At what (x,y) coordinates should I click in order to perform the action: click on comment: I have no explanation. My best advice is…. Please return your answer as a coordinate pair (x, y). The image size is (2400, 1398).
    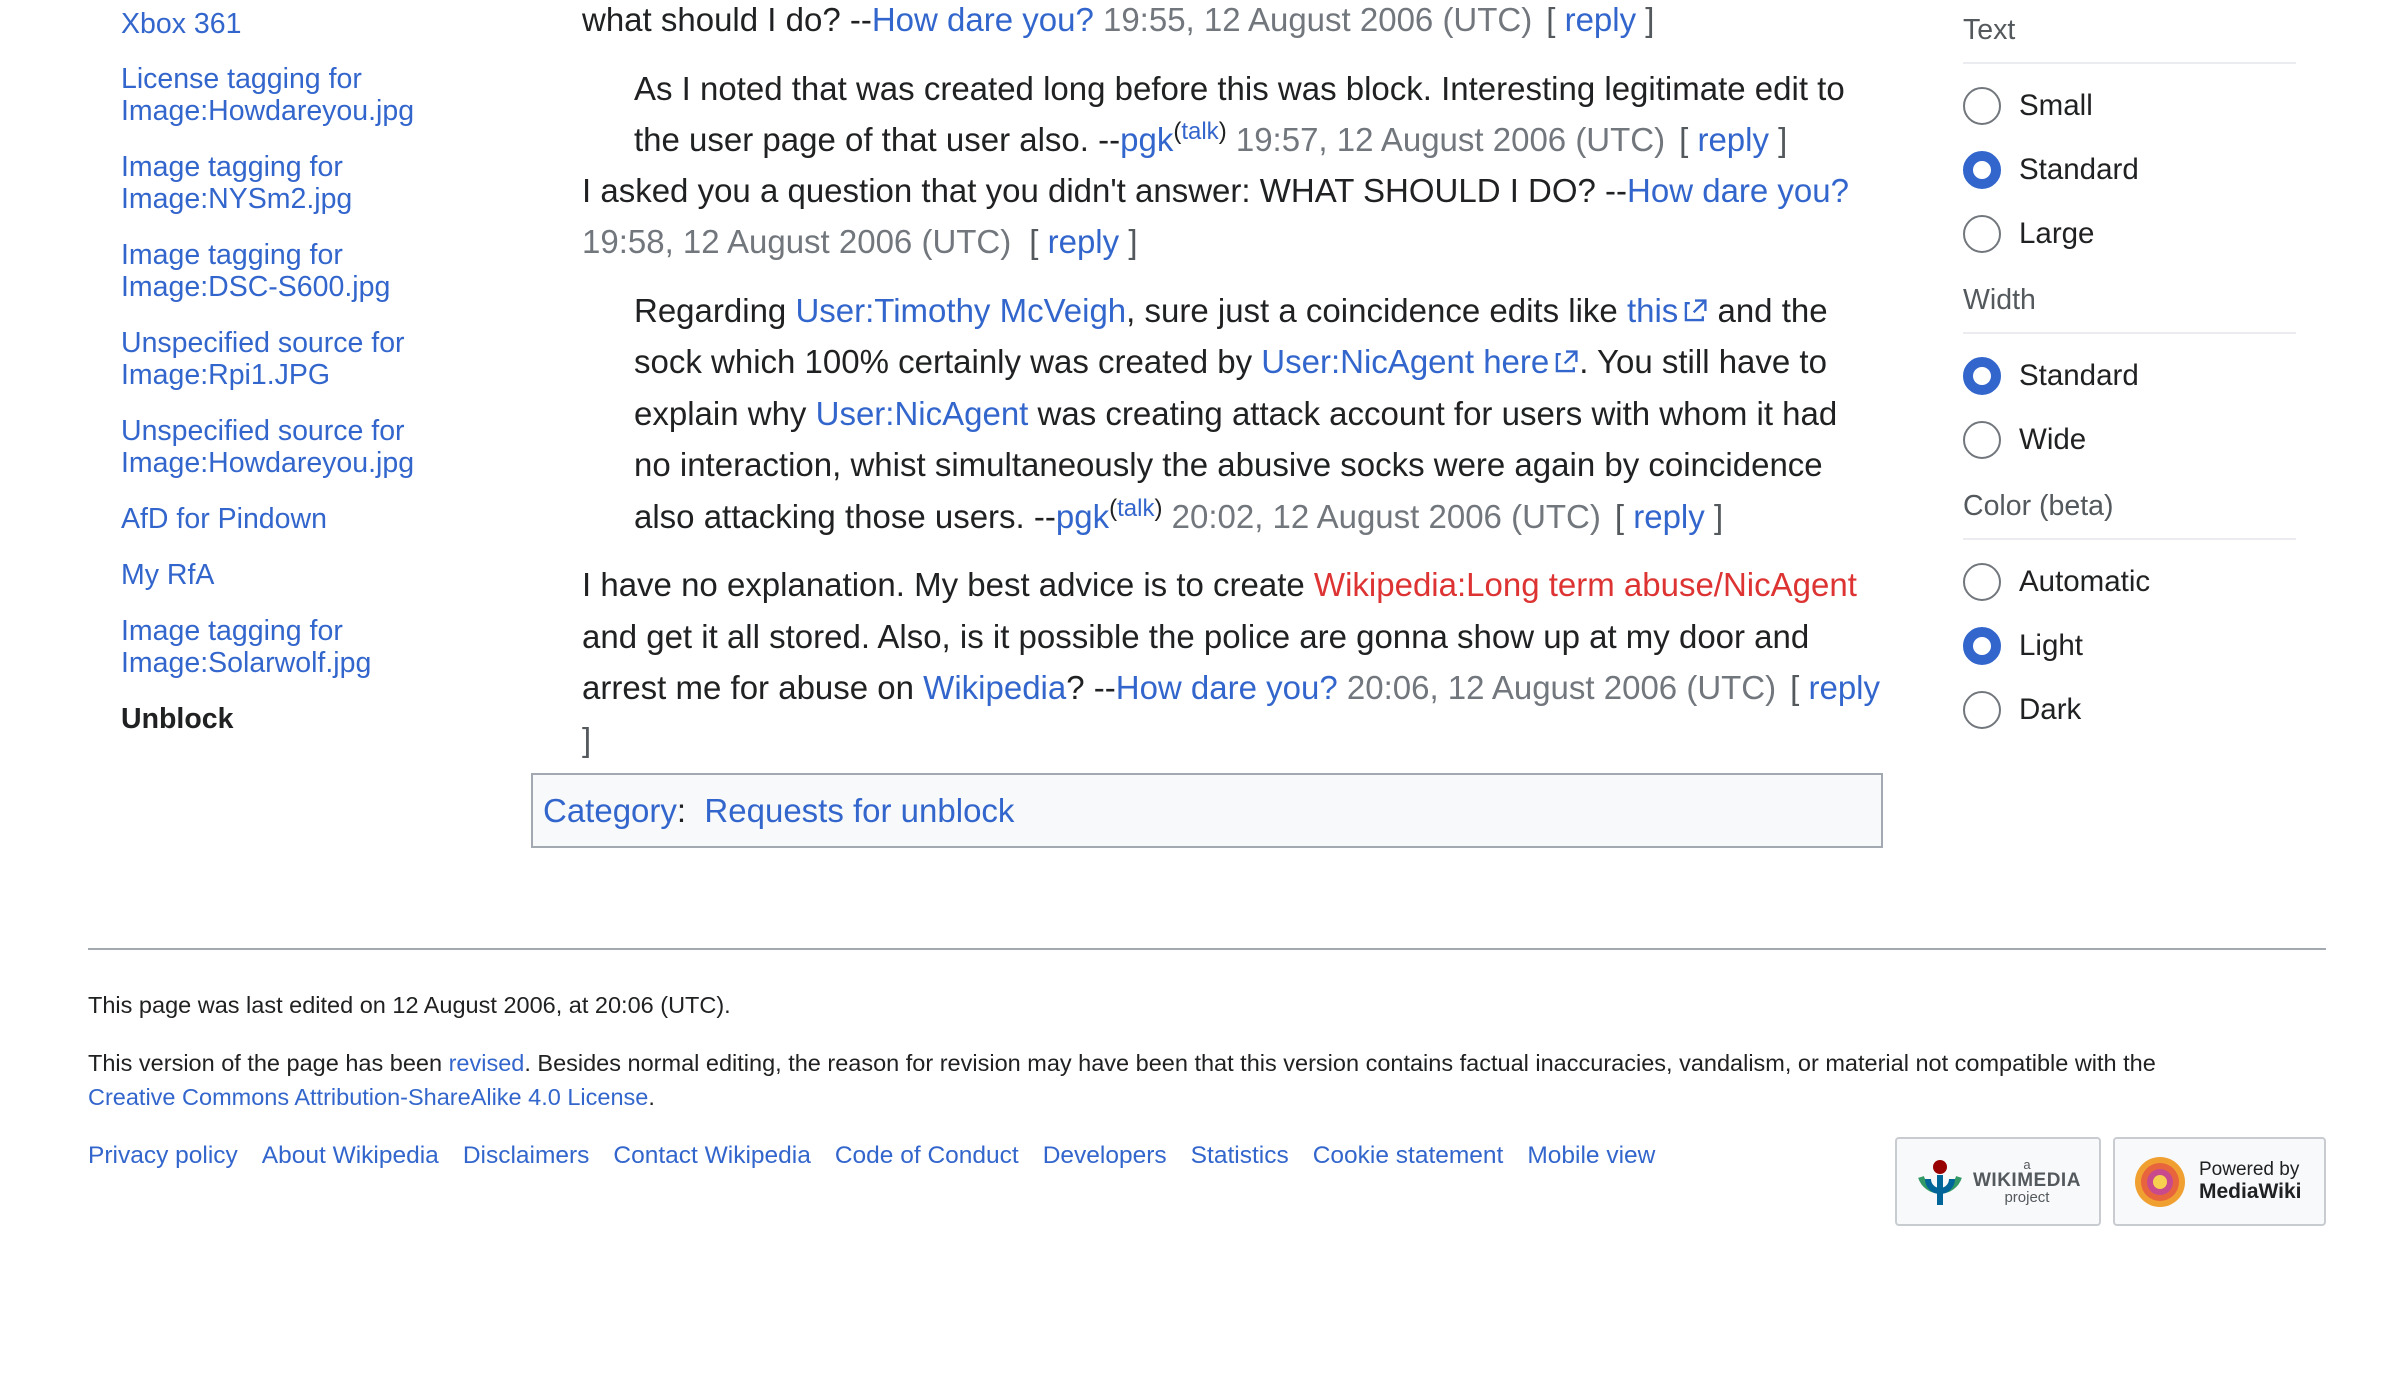
    Looking at the image, I should click on (1231, 662).